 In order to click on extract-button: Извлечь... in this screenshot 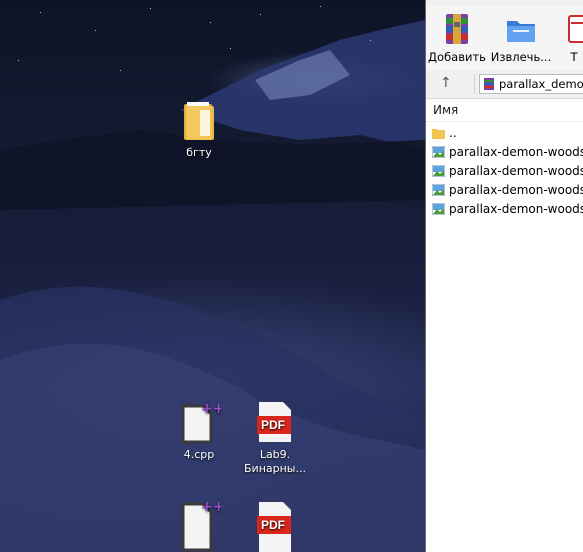, I will do `click(521, 38)`.